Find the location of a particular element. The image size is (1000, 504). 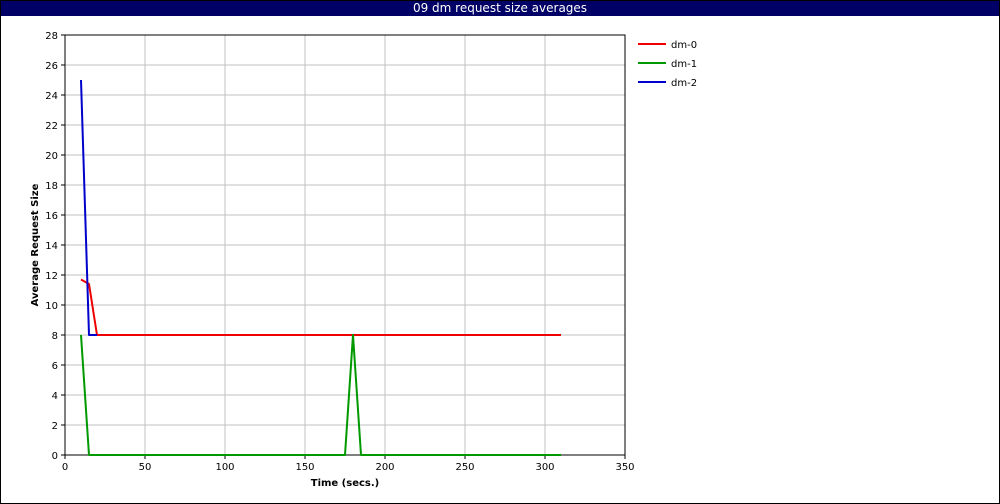

x-axis-label: Time (secs.) is located at coordinates (345, 483).